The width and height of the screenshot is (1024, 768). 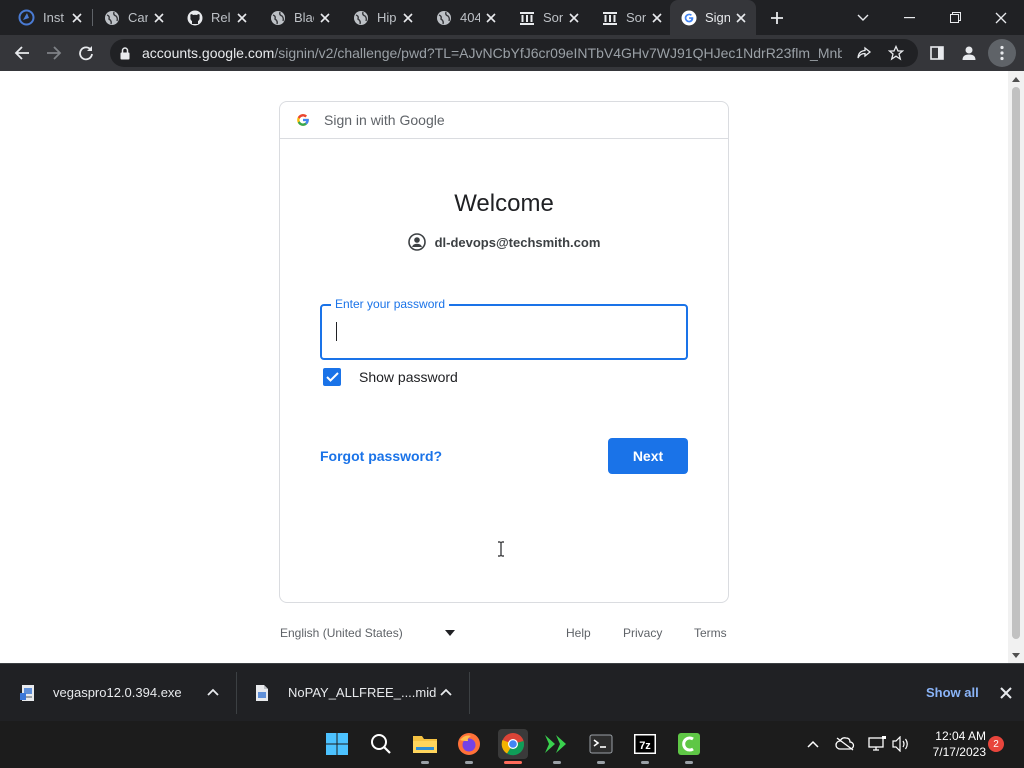 I want to click on taskbar-7zip: 7z, so click(x=645, y=746).